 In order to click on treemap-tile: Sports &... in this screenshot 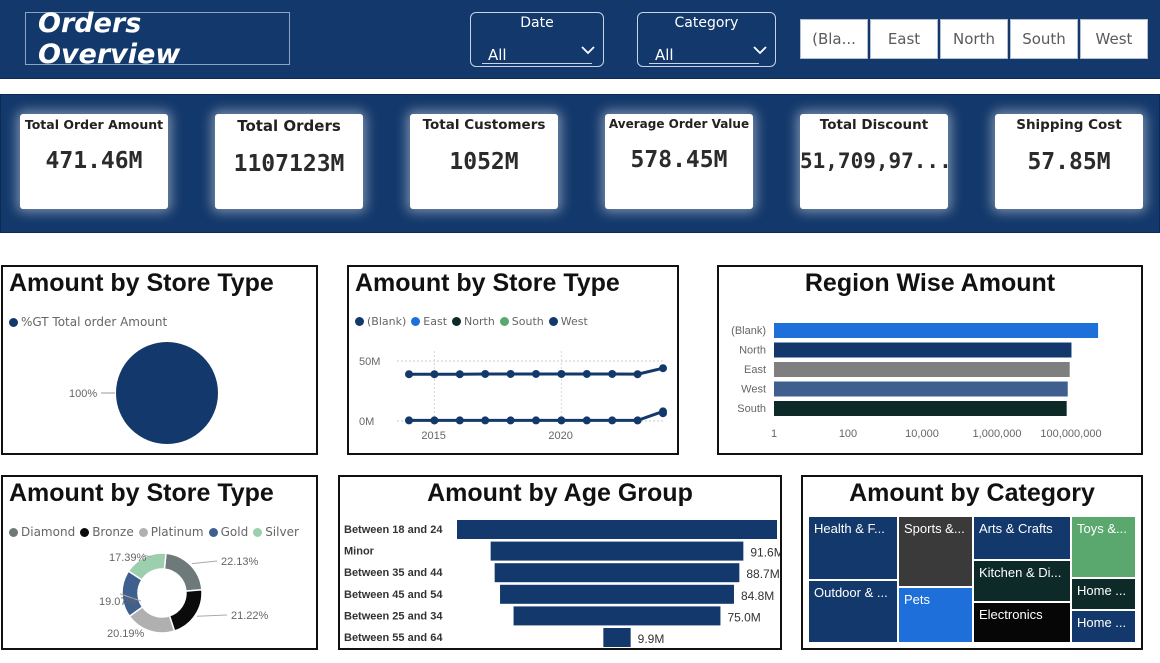, I will do `click(935, 551)`.